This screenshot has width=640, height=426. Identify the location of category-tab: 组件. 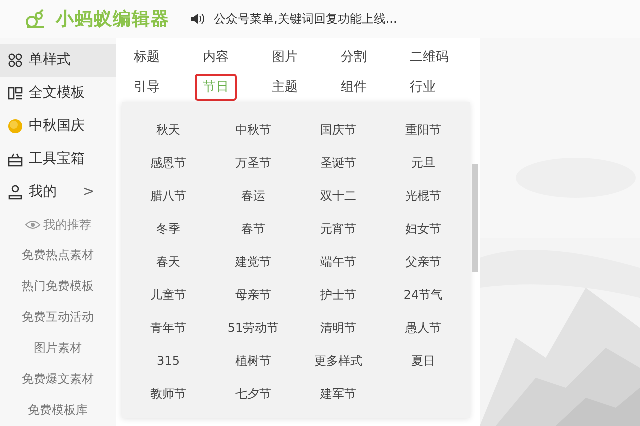
(354, 87).